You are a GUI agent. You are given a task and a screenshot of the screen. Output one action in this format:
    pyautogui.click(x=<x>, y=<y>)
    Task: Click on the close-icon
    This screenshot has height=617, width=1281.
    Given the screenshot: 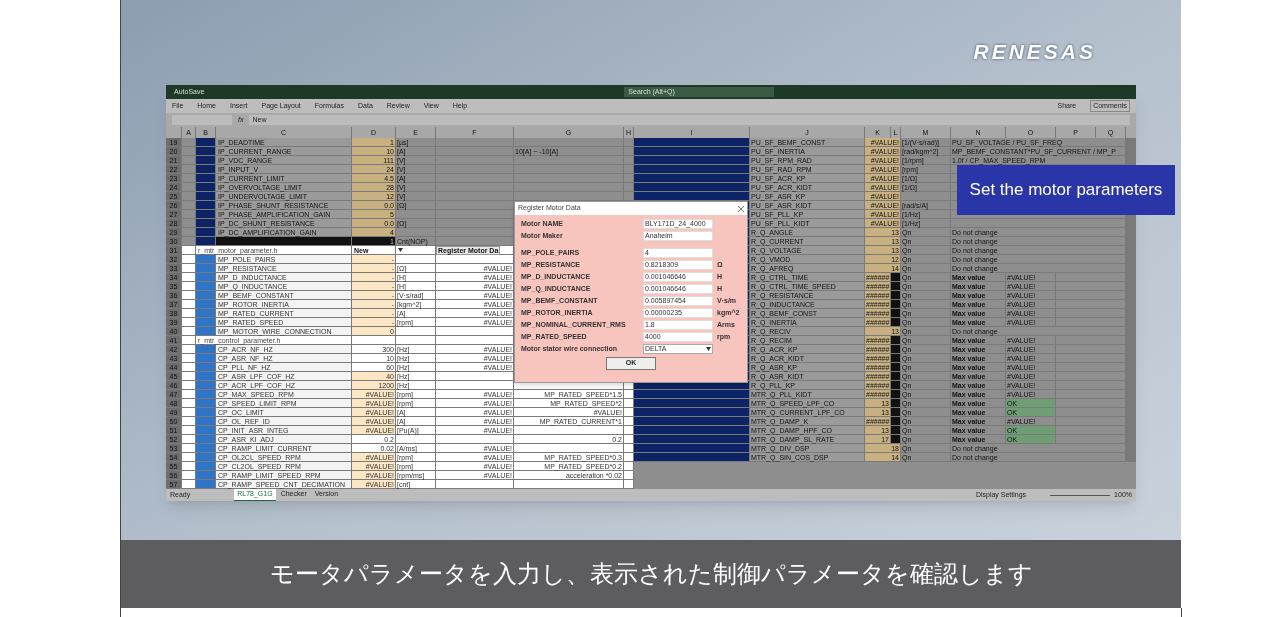 What is the action you would take?
    pyautogui.click(x=741, y=208)
    